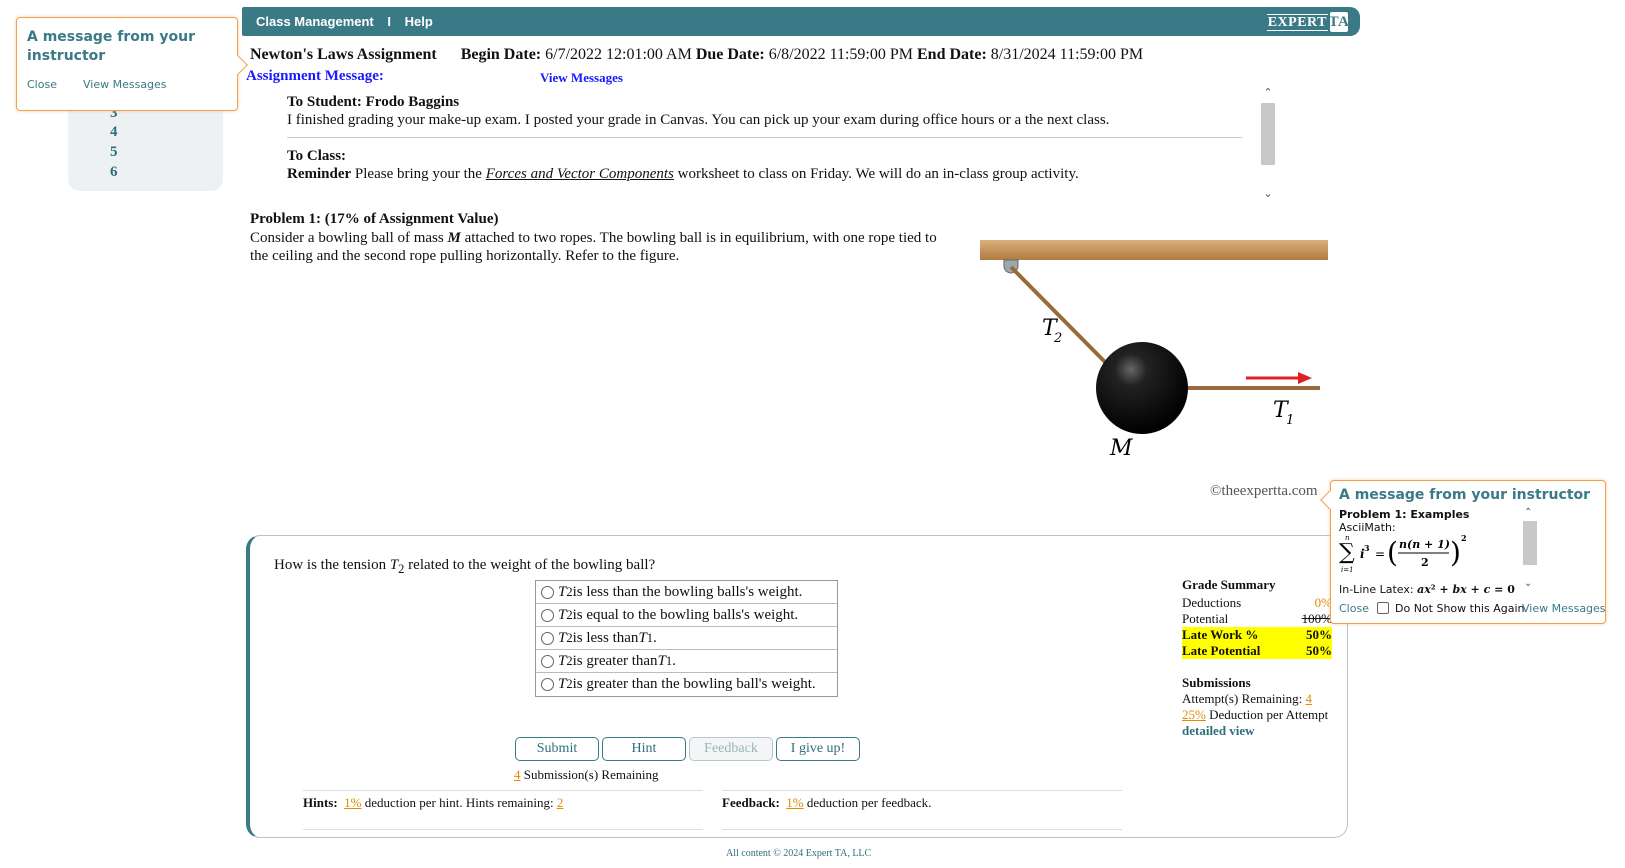  What do you see at coordinates (1378, 589) in the screenshot?
I see `inline-latex-label: In-Line Latex:` at bounding box center [1378, 589].